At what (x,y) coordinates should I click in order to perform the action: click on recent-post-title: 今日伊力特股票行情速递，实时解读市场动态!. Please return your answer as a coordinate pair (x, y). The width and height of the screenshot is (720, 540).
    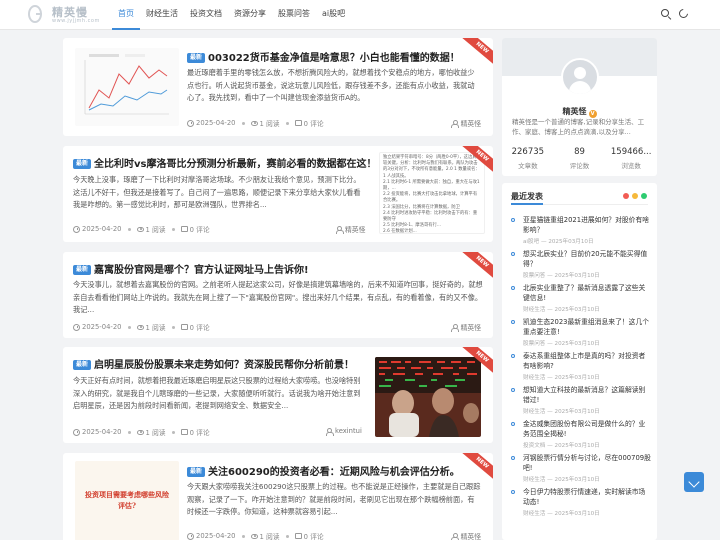
    Looking at the image, I should click on (587, 497).